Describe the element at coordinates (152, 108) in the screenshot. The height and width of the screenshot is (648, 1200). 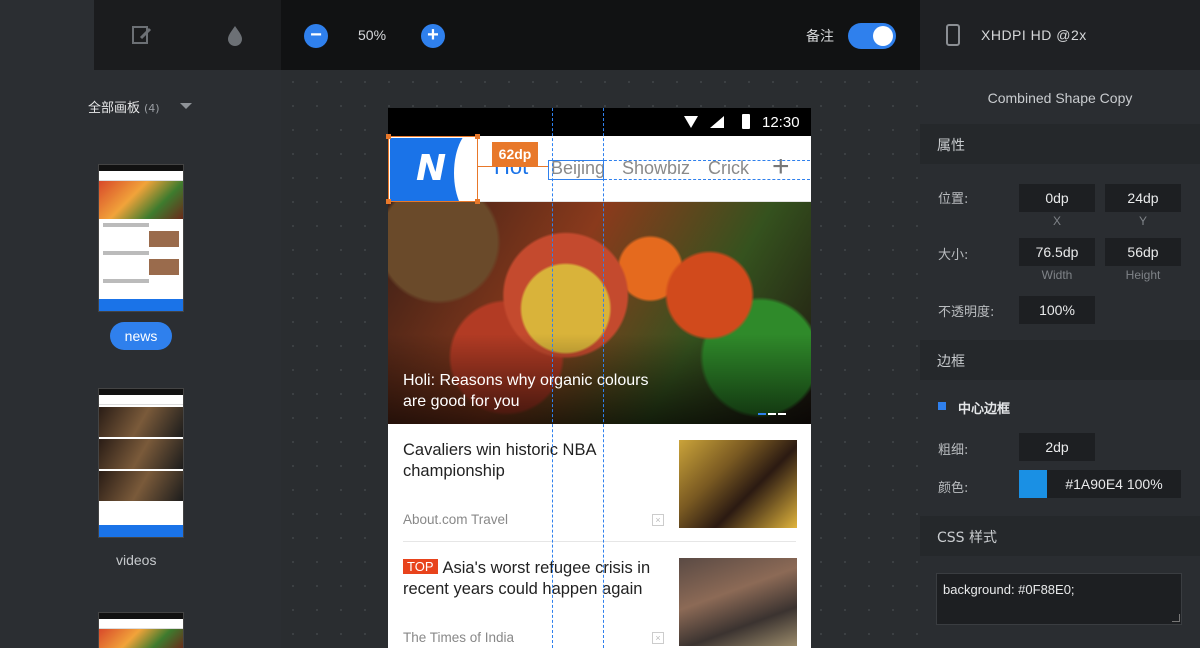
I see `artboard-count: (4)` at that location.